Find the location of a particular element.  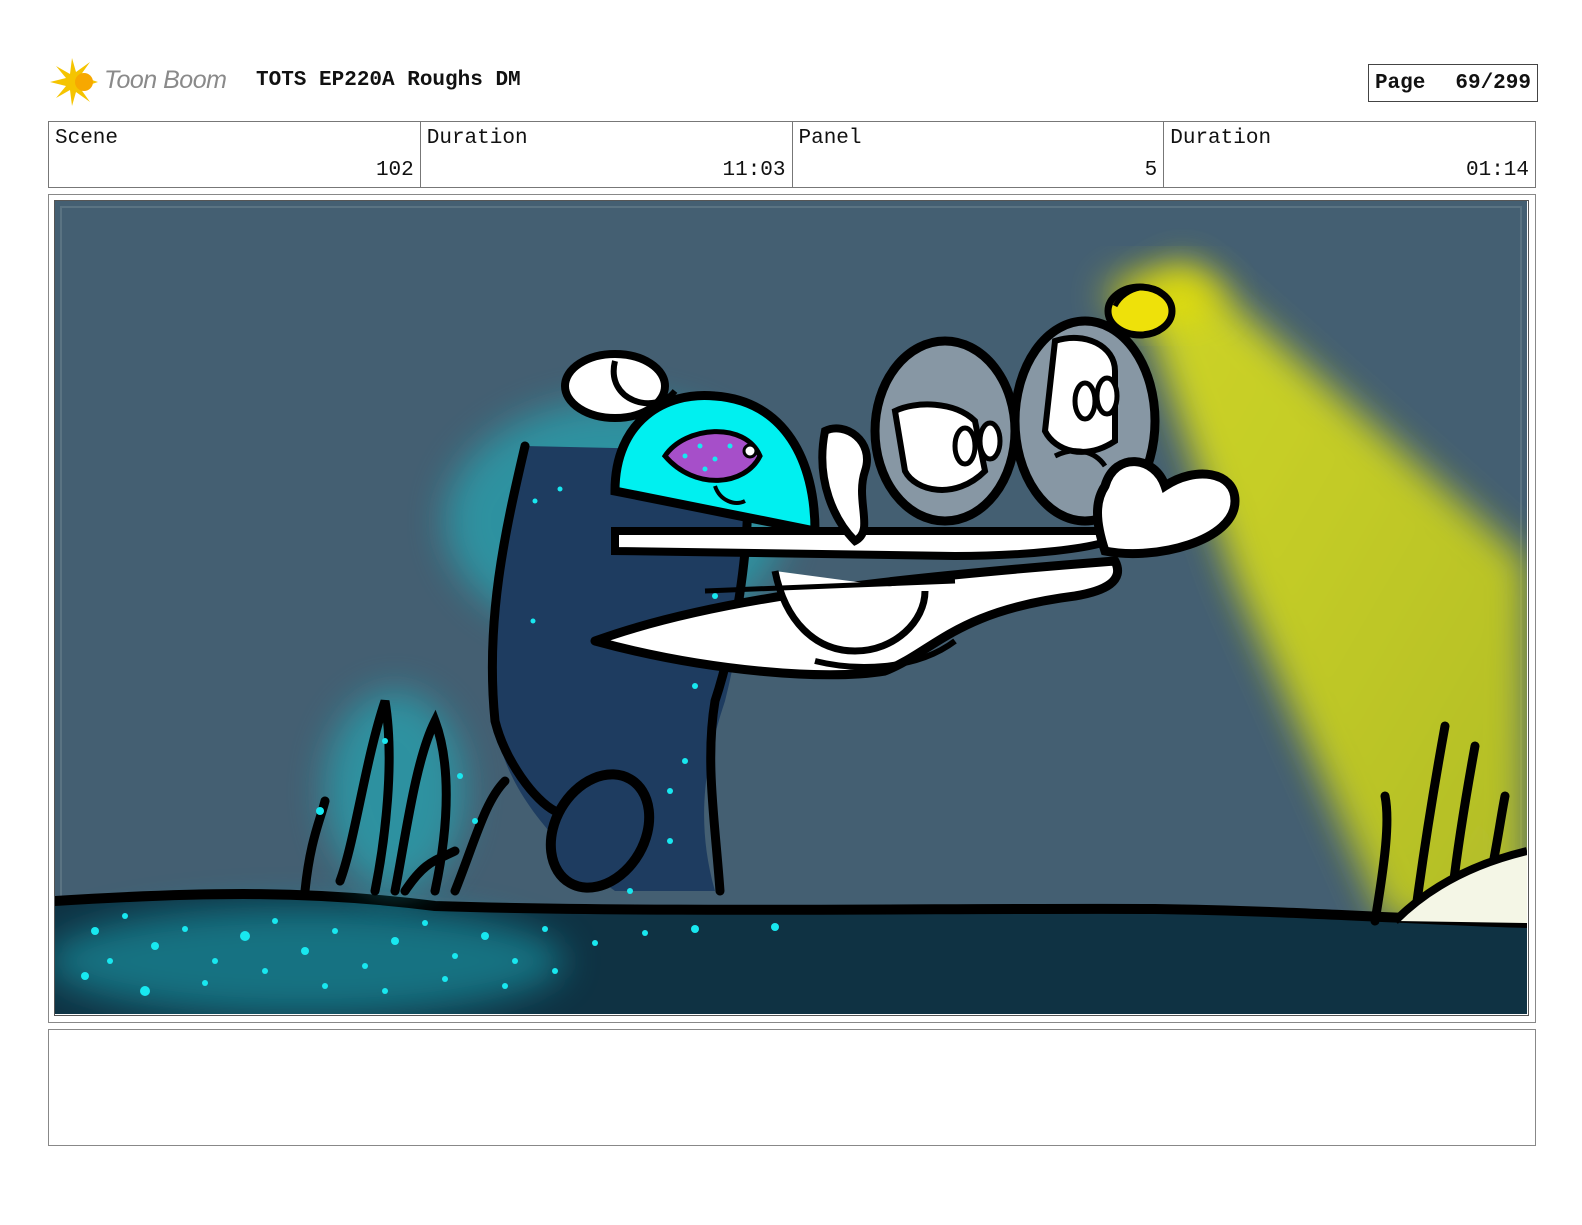

headlamp is located at coordinates (1140, 311).